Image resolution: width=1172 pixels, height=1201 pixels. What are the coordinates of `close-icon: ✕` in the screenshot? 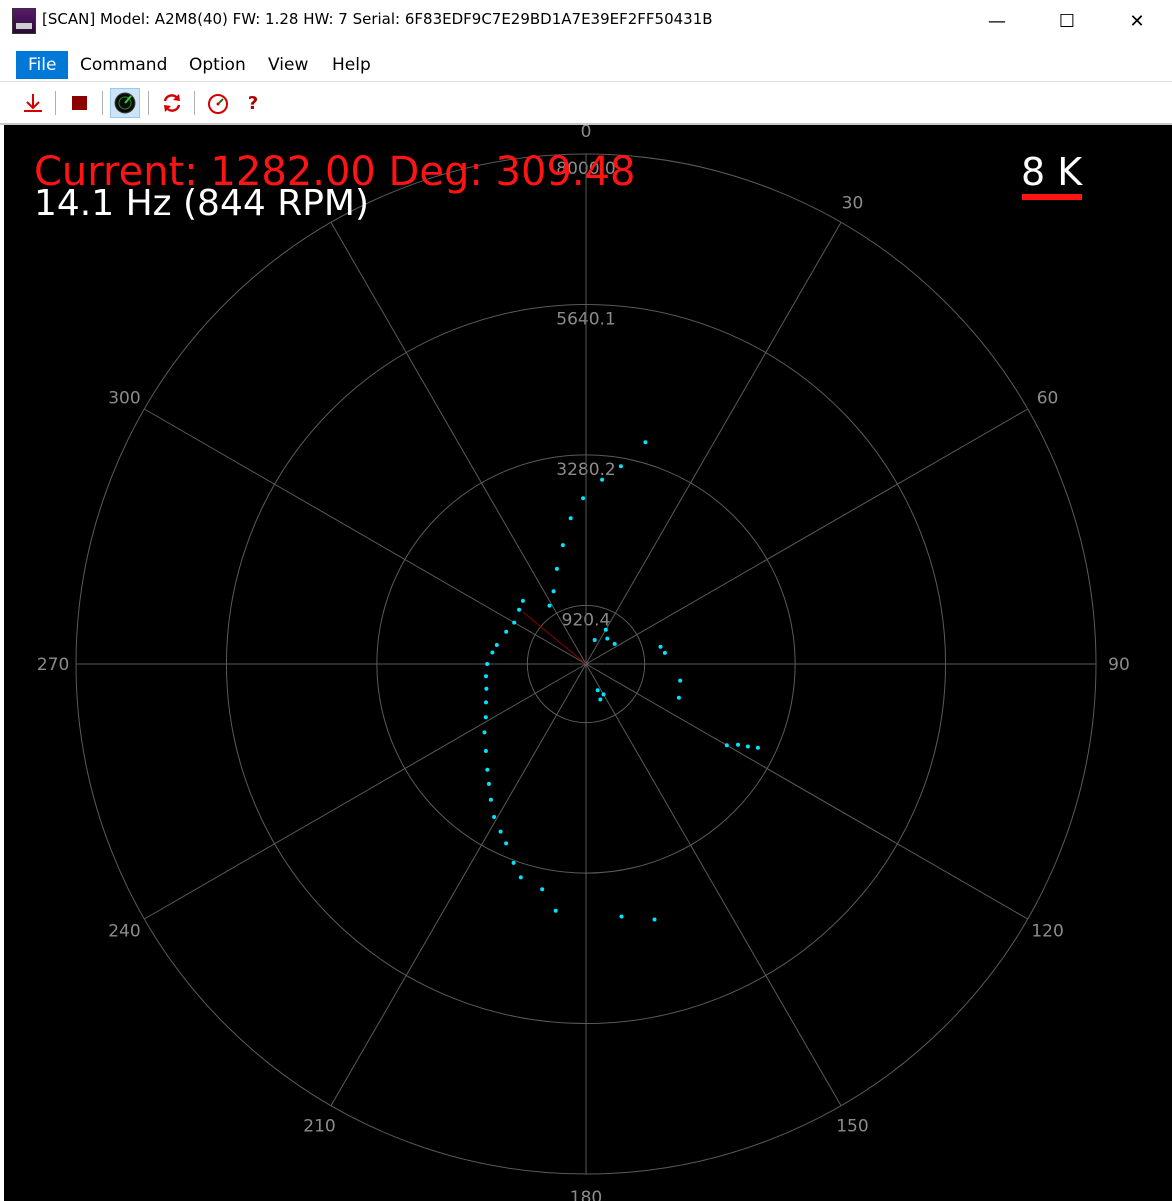 It's located at (1137, 21).